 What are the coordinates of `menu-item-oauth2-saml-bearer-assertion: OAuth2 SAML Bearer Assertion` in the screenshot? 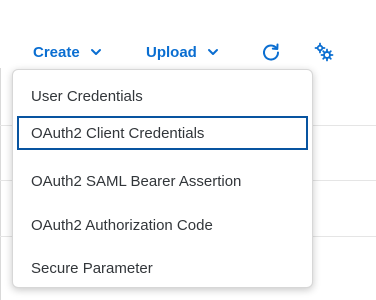 It's located at (162, 181).